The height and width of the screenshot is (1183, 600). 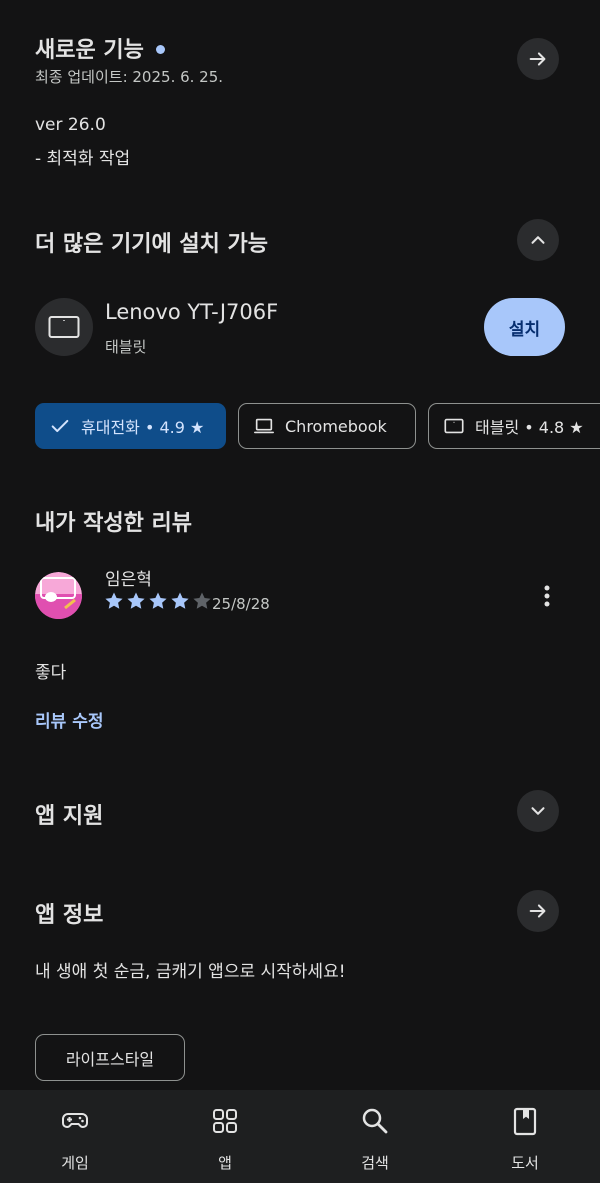 I want to click on review-date: 25/8/28, so click(x=241, y=604).